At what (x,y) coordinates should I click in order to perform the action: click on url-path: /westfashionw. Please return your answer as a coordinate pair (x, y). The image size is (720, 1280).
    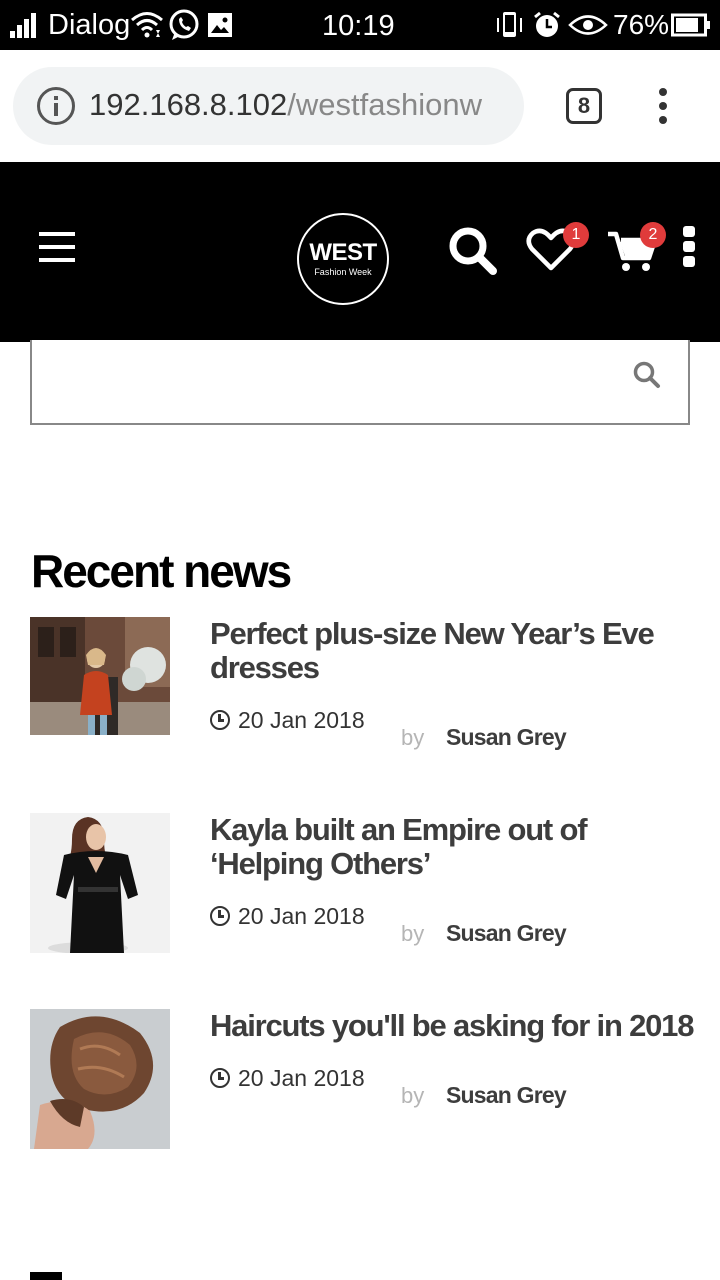
    Looking at the image, I should click on (384, 104).